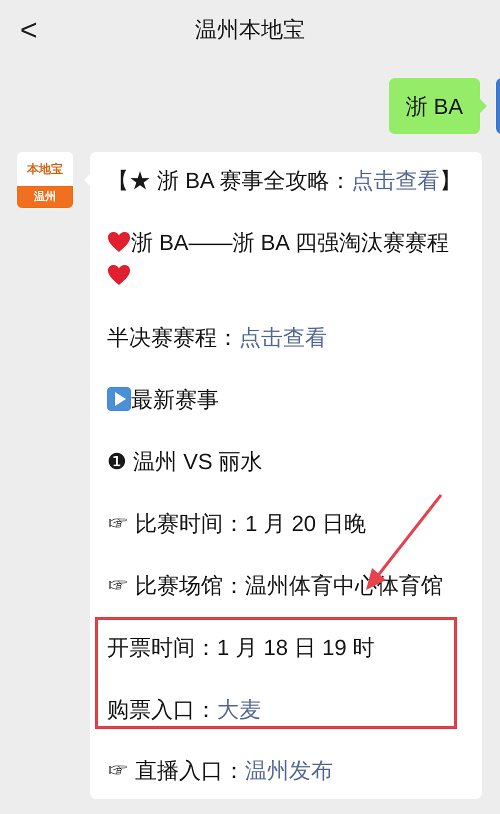 This screenshot has width=500, height=814. What do you see at coordinates (119, 399) in the screenshot?
I see `play-icon` at bounding box center [119, 399].